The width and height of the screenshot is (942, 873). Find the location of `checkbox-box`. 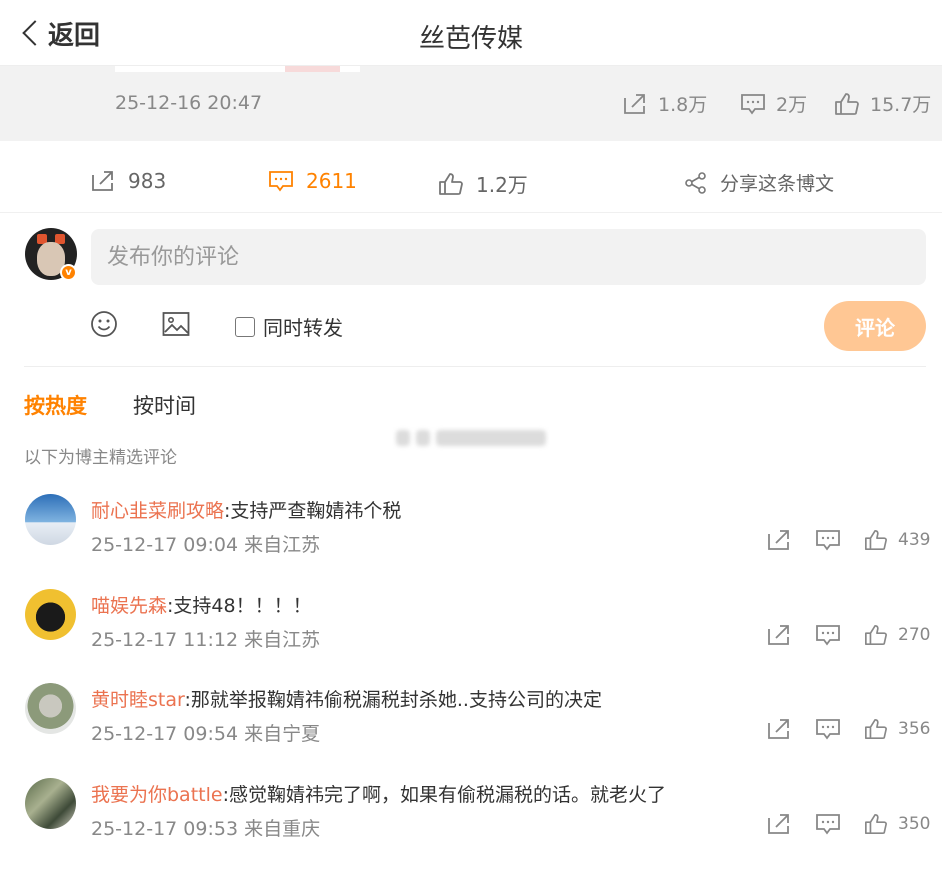

checkbox-box is located at coordinates (245, 326).